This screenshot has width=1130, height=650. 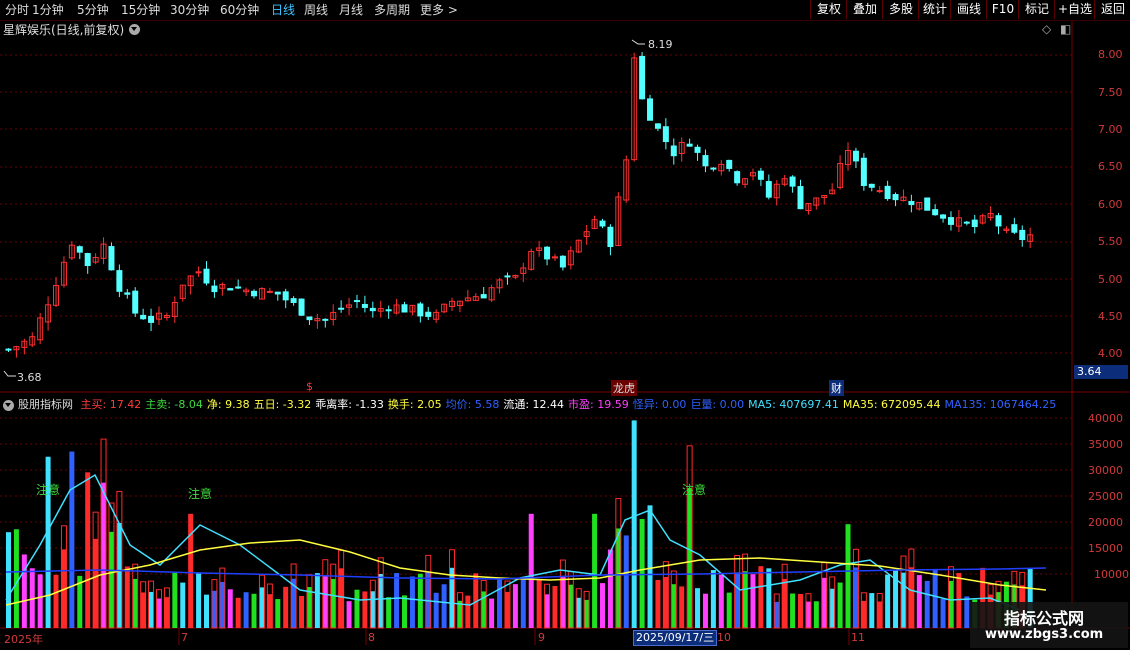 What do you see at coordinates (1101, 372) in the screenshot?
I see `current-price-tag: 3.64` at bounding box center [1101, 372].